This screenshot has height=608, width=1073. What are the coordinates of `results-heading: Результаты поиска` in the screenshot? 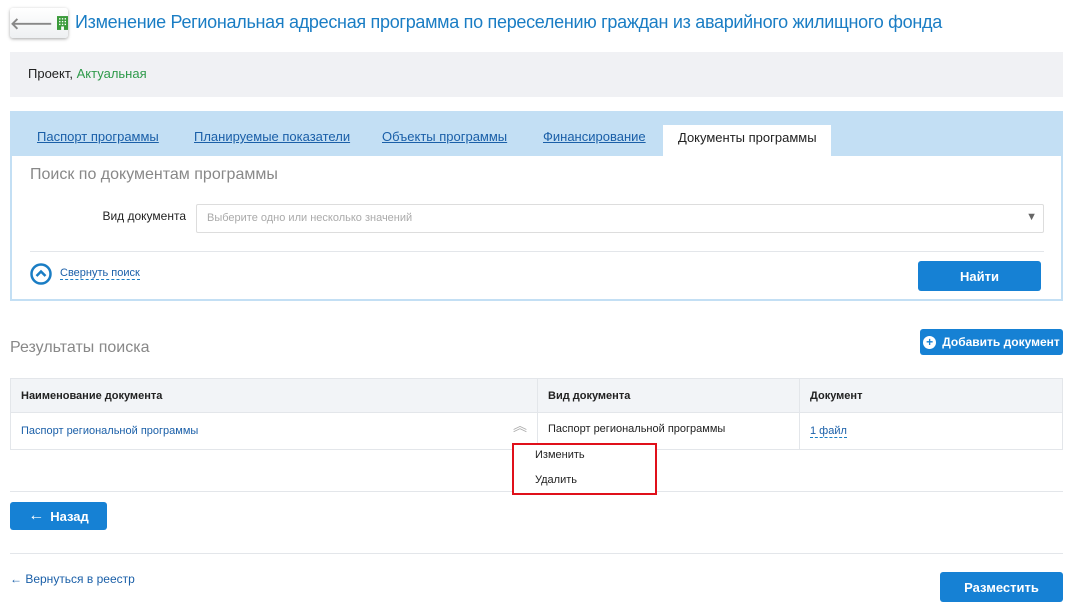 It's located at (80, 347).